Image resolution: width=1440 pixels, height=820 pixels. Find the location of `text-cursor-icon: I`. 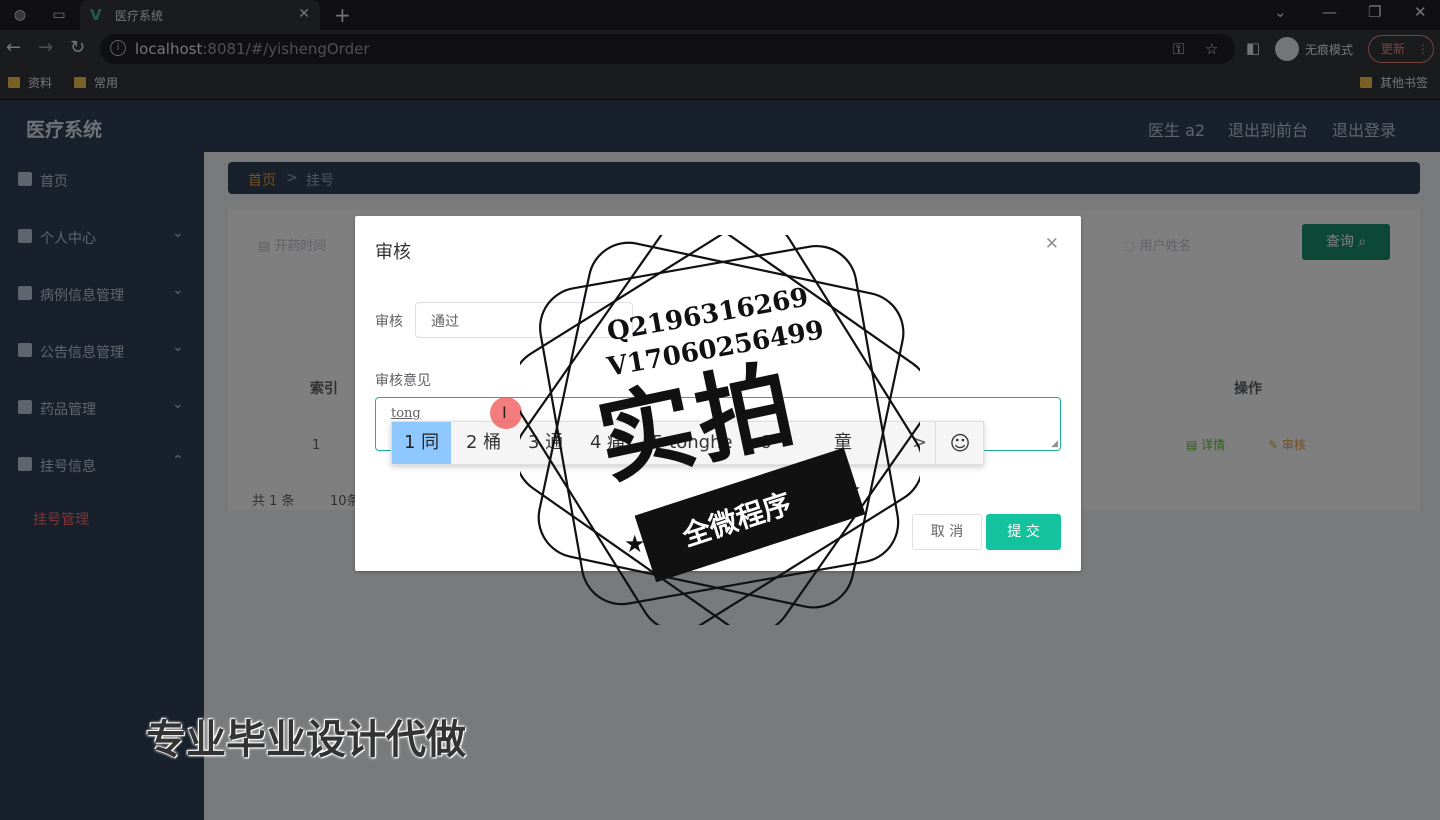

text-cursor-icon: I is located at coordinates (504, 412).